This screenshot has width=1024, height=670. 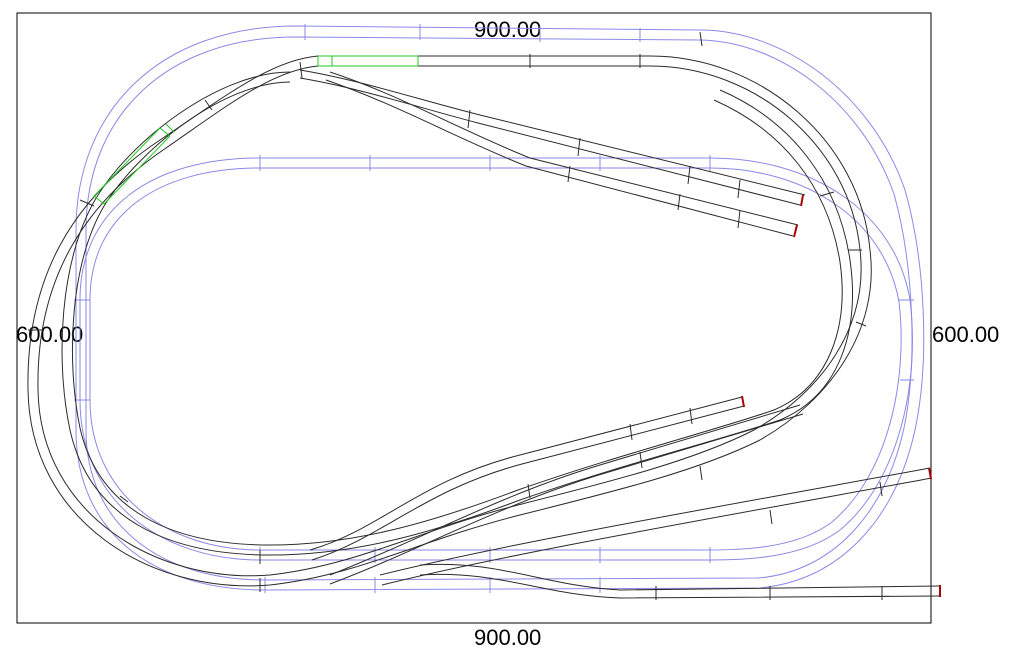 I want to click on track-end-markers, so click(x=841, y=395).